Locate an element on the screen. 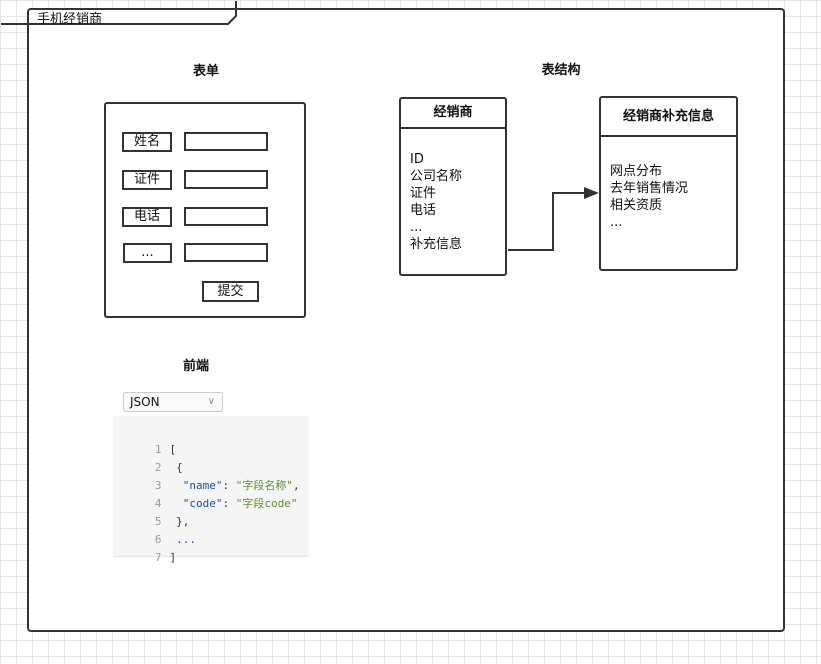 This screenshot has height=664, width=821. arrow-head-icon is located at coordinates (591, 193).